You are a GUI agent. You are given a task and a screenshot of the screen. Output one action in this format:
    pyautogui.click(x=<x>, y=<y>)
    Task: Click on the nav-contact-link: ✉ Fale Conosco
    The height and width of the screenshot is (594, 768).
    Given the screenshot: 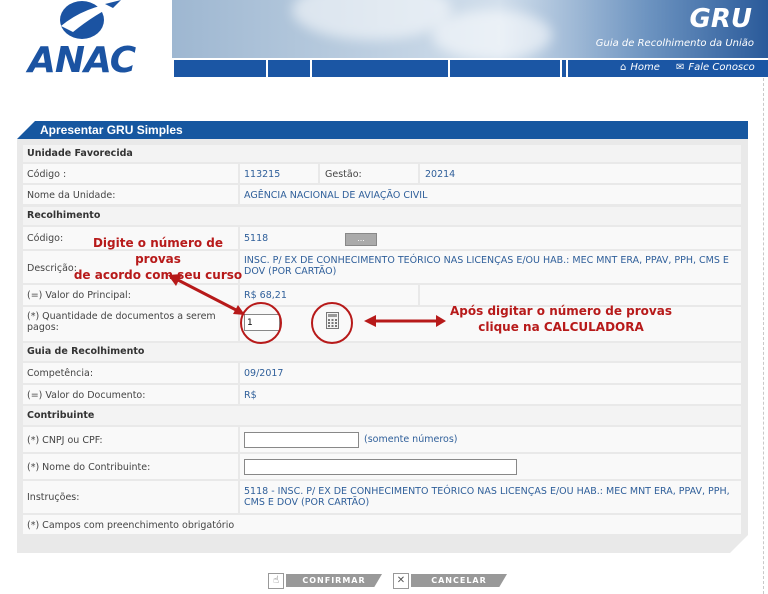 What is the action you would take?
    pyautogui.click(x=715, y=67)
    